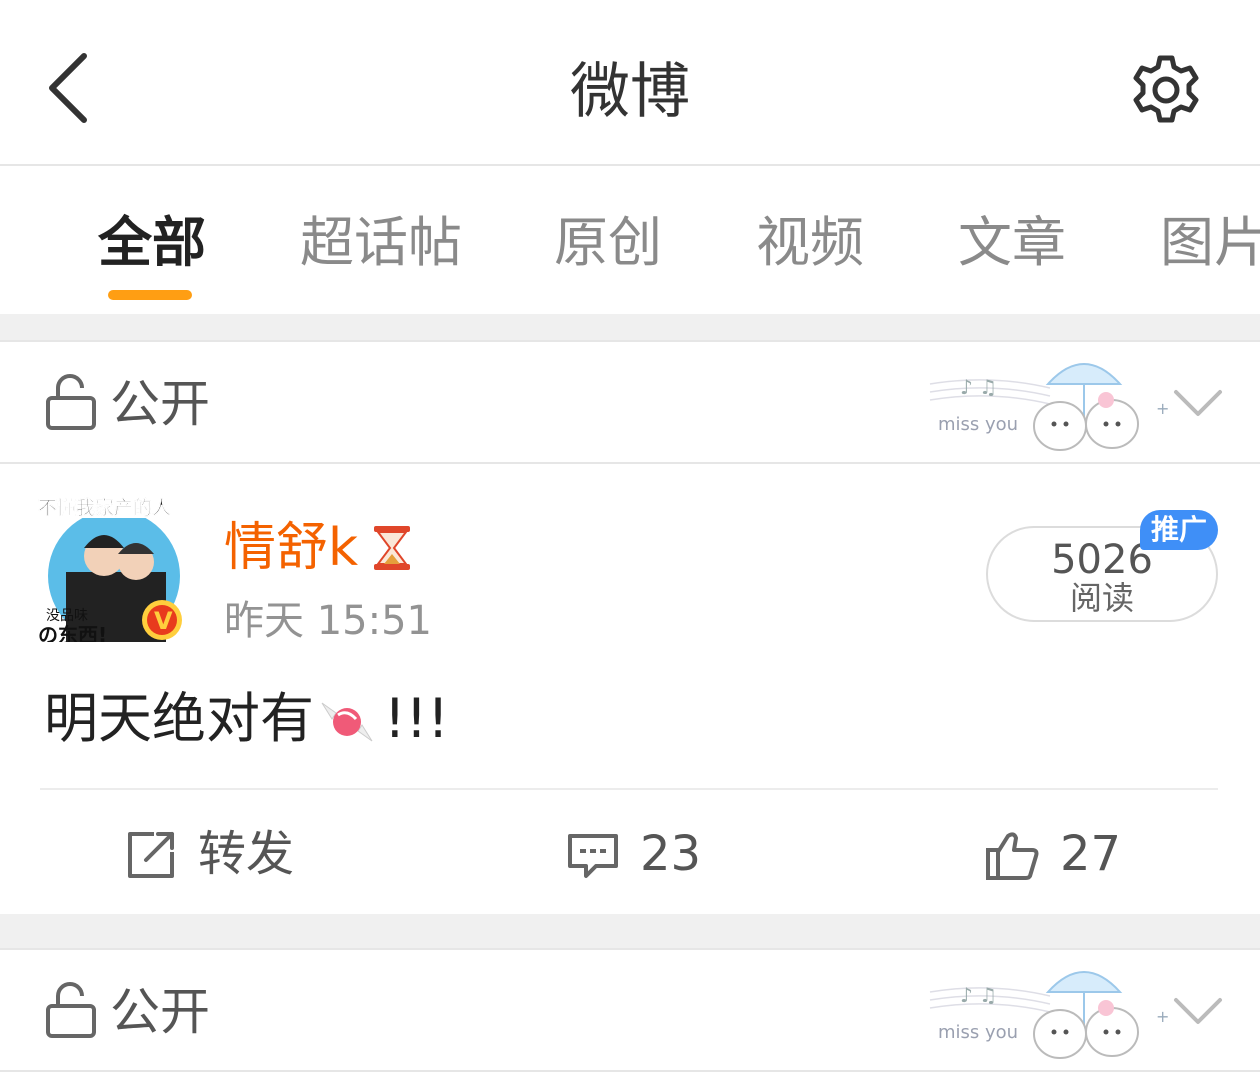  I want to click on candy-icon, so click(347, 722).